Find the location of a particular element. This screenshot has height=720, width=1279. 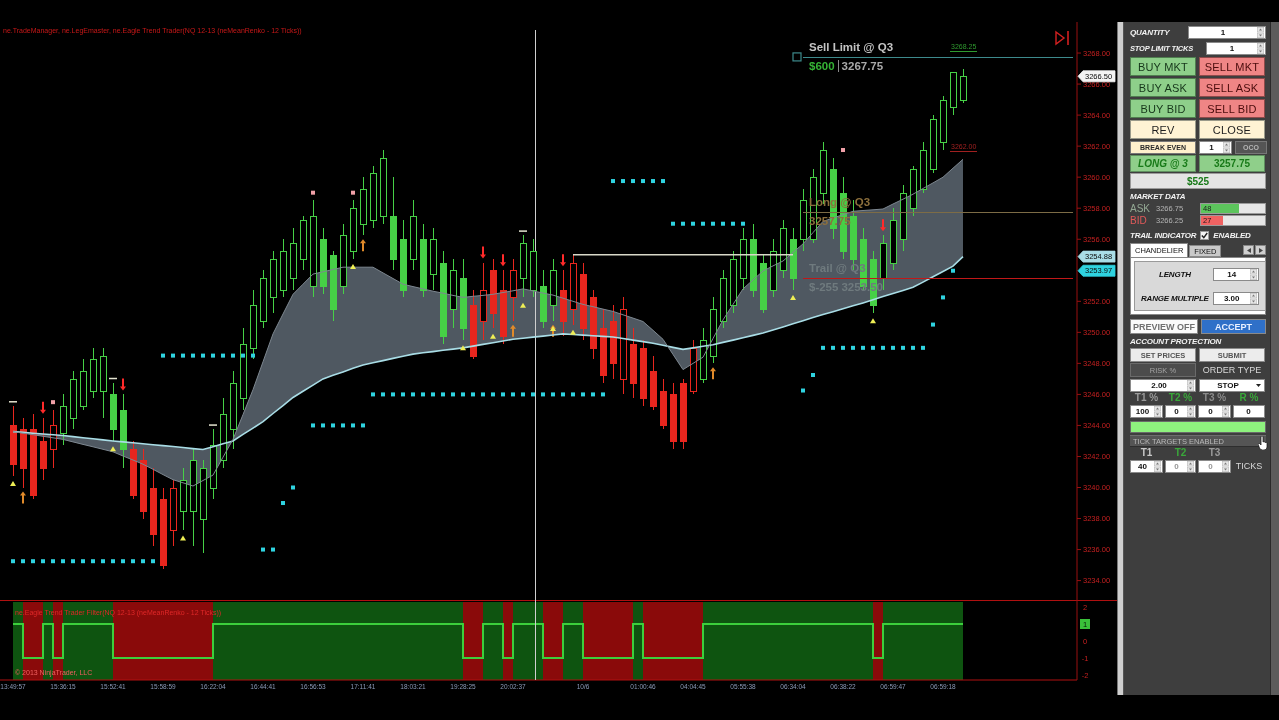

right-triangle-icon is located at coordinates (1260, 250).